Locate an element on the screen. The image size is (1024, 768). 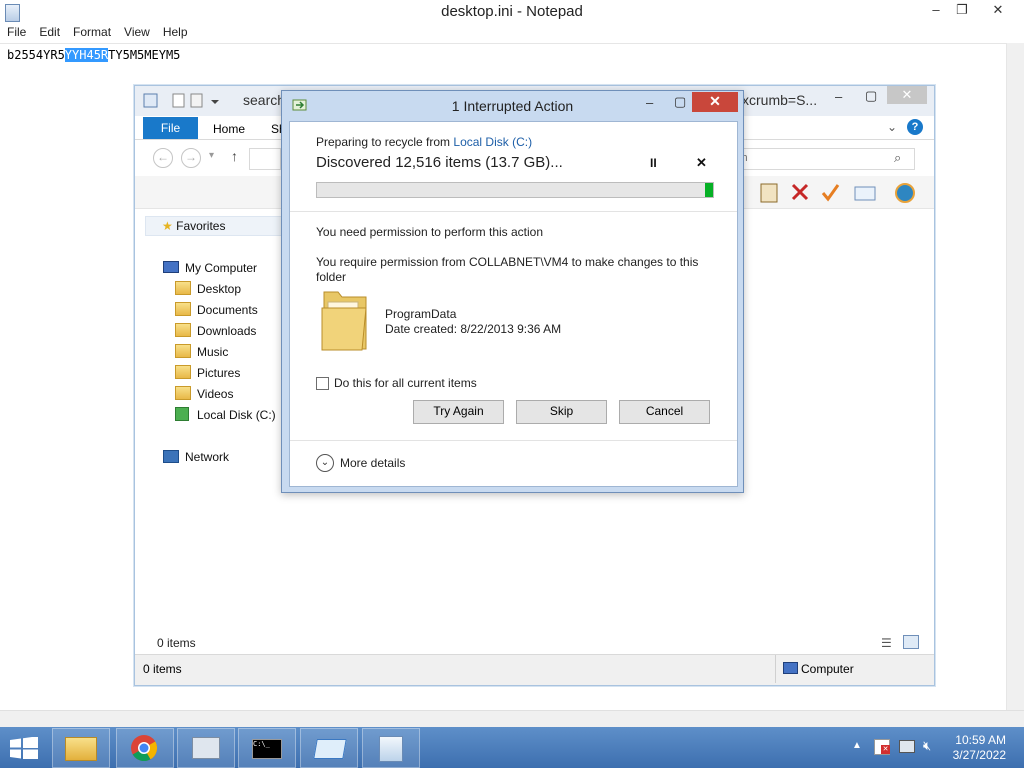
taskbar-file-explorer is located at coordinates (81, 748).